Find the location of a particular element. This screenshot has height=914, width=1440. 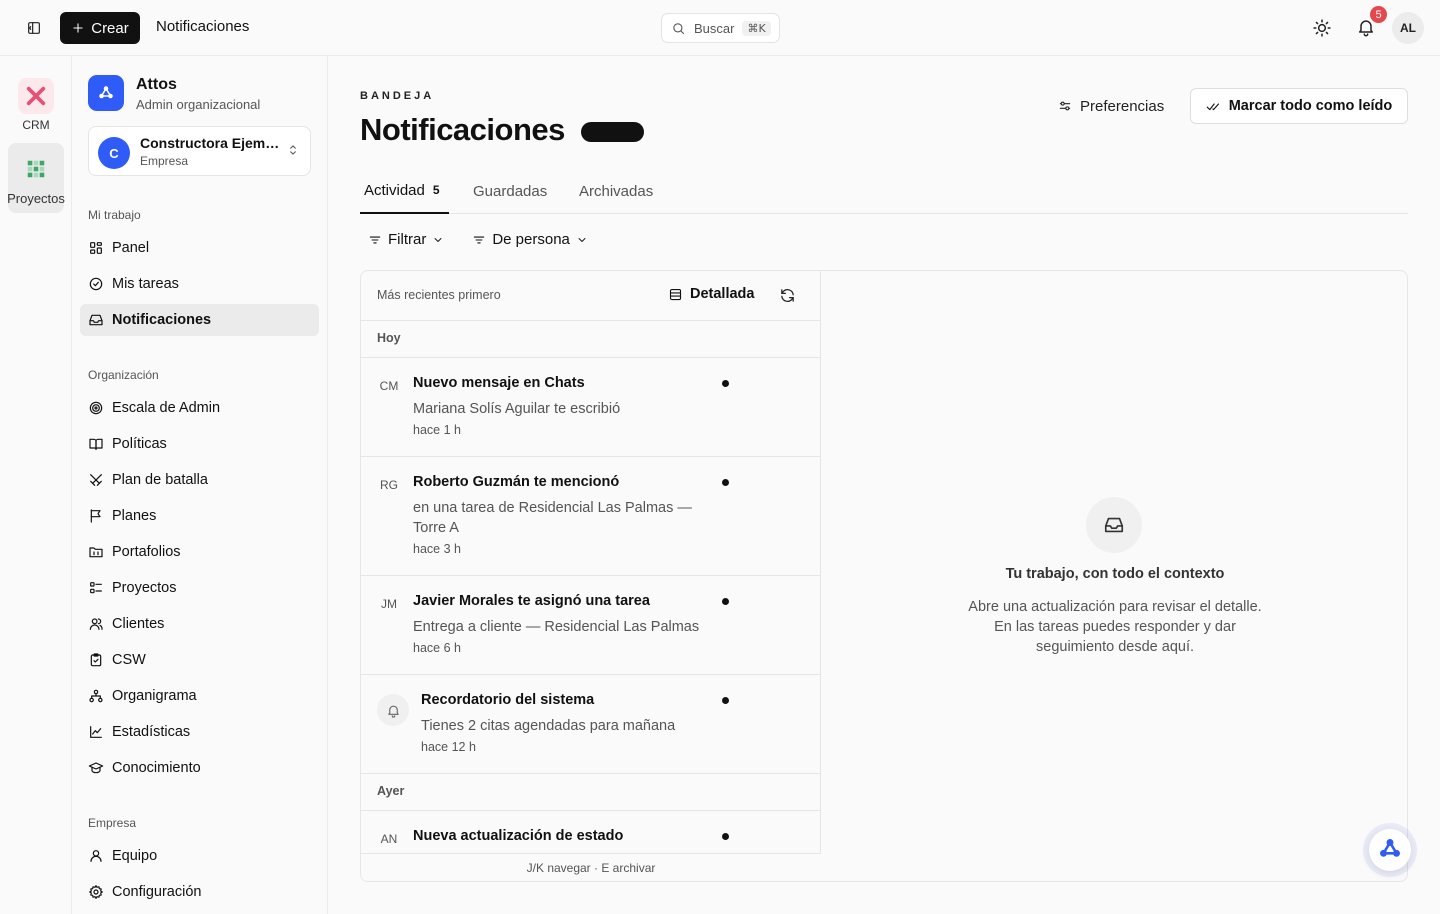

sidebar-item-label: Portafolios is located at coordinates (146, 552).